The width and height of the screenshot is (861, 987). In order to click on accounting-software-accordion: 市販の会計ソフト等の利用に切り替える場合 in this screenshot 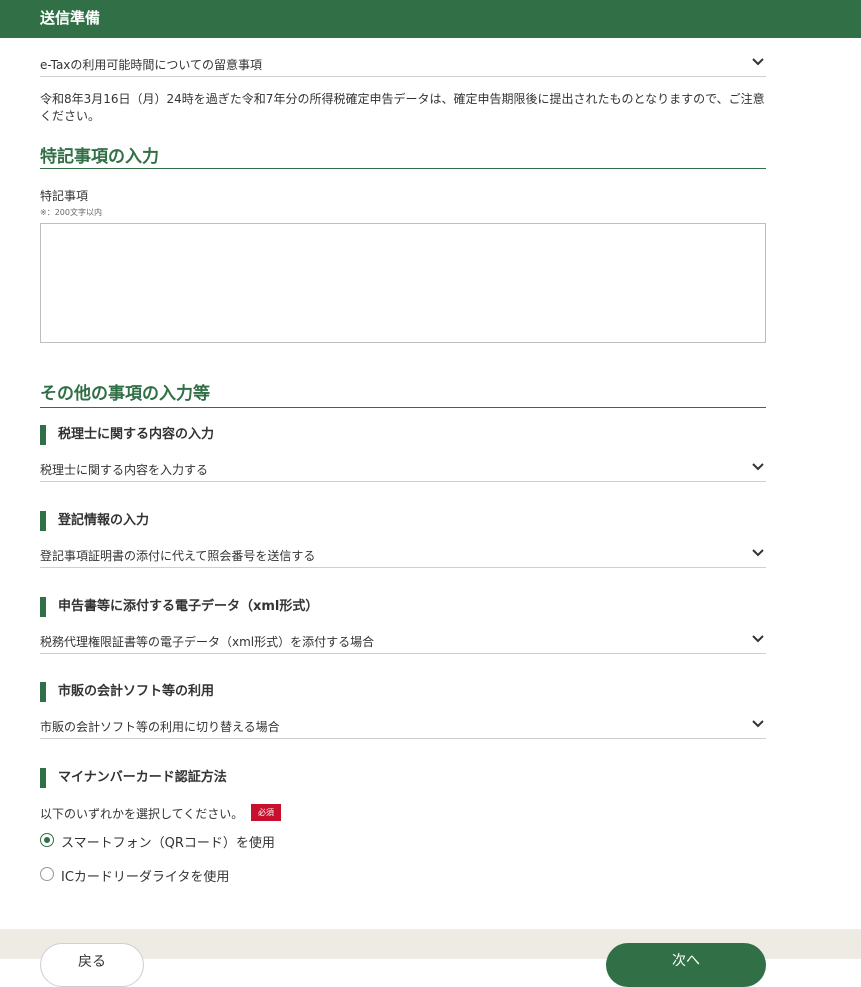, I will do `click(403, 726)`.